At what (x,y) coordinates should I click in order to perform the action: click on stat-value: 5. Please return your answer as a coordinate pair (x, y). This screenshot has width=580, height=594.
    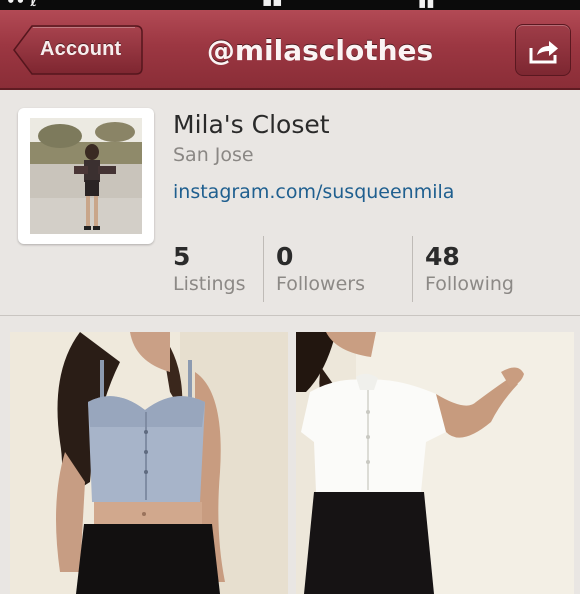
    Looking at the image, I should click on (182, 256).